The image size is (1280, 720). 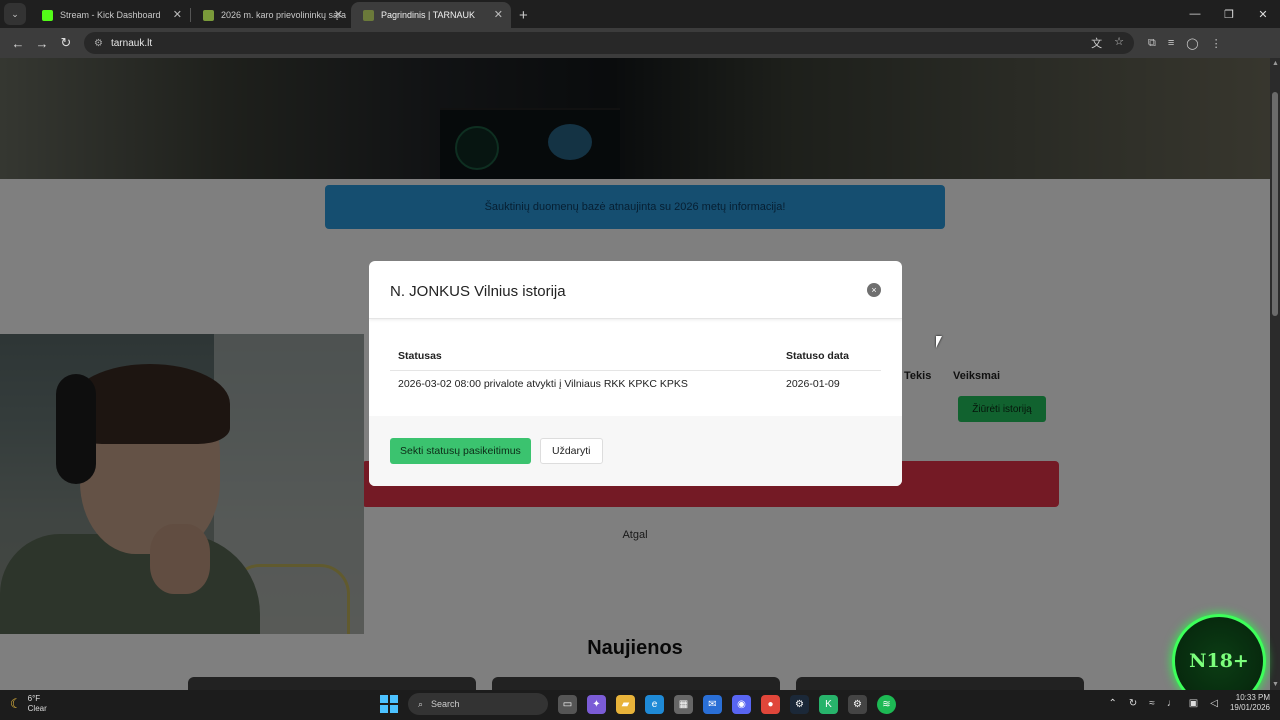 What do you see at coordinates (1171, 43) in the screenshot?
I see `media-control-icon: ≡` at bounding box center [1171, 43].